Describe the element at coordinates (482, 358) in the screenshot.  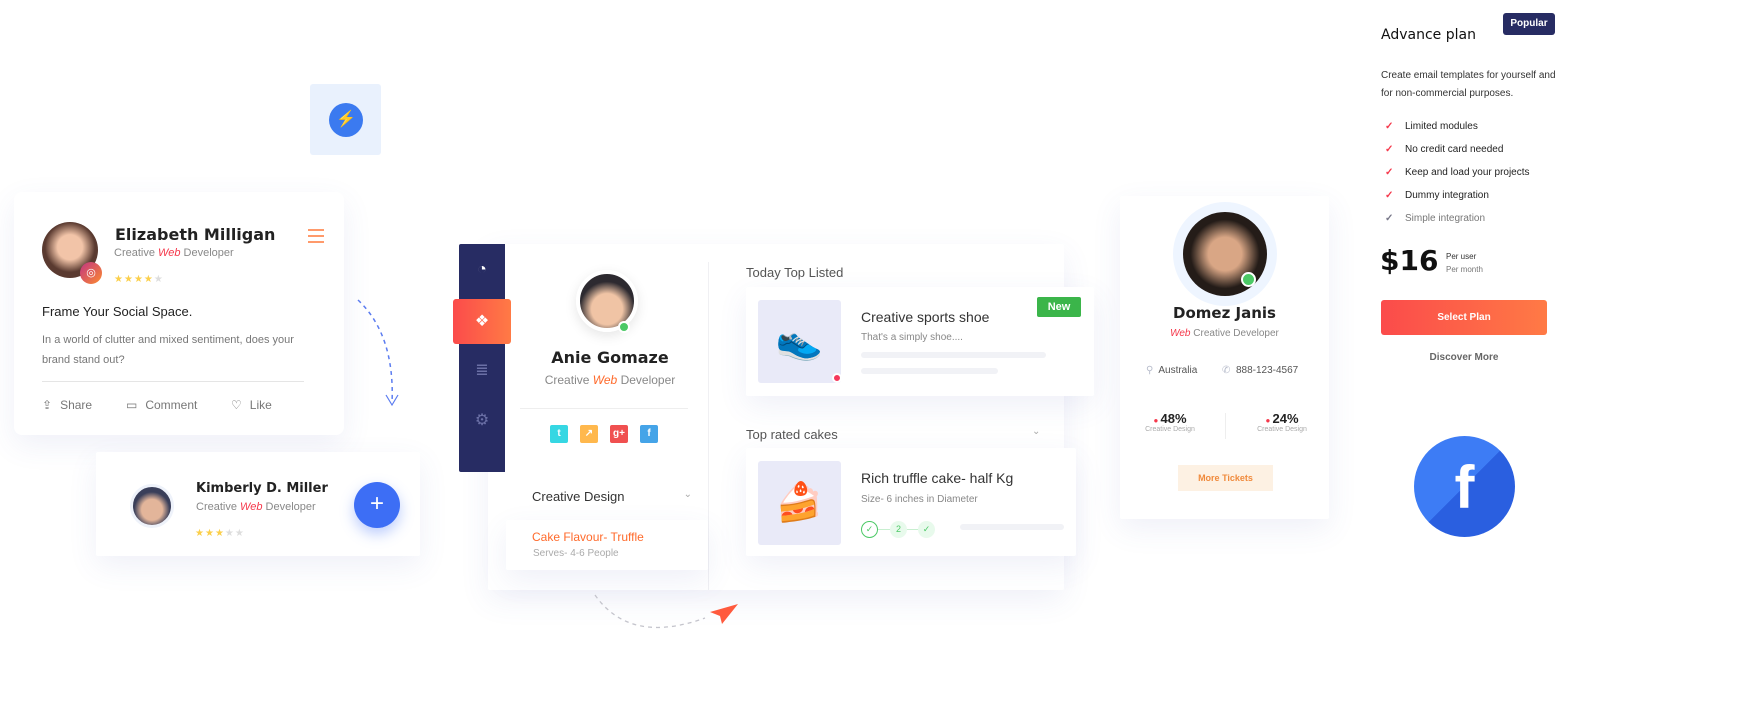
I see `sidebar: ◔ ≣ ⚙` at that location.